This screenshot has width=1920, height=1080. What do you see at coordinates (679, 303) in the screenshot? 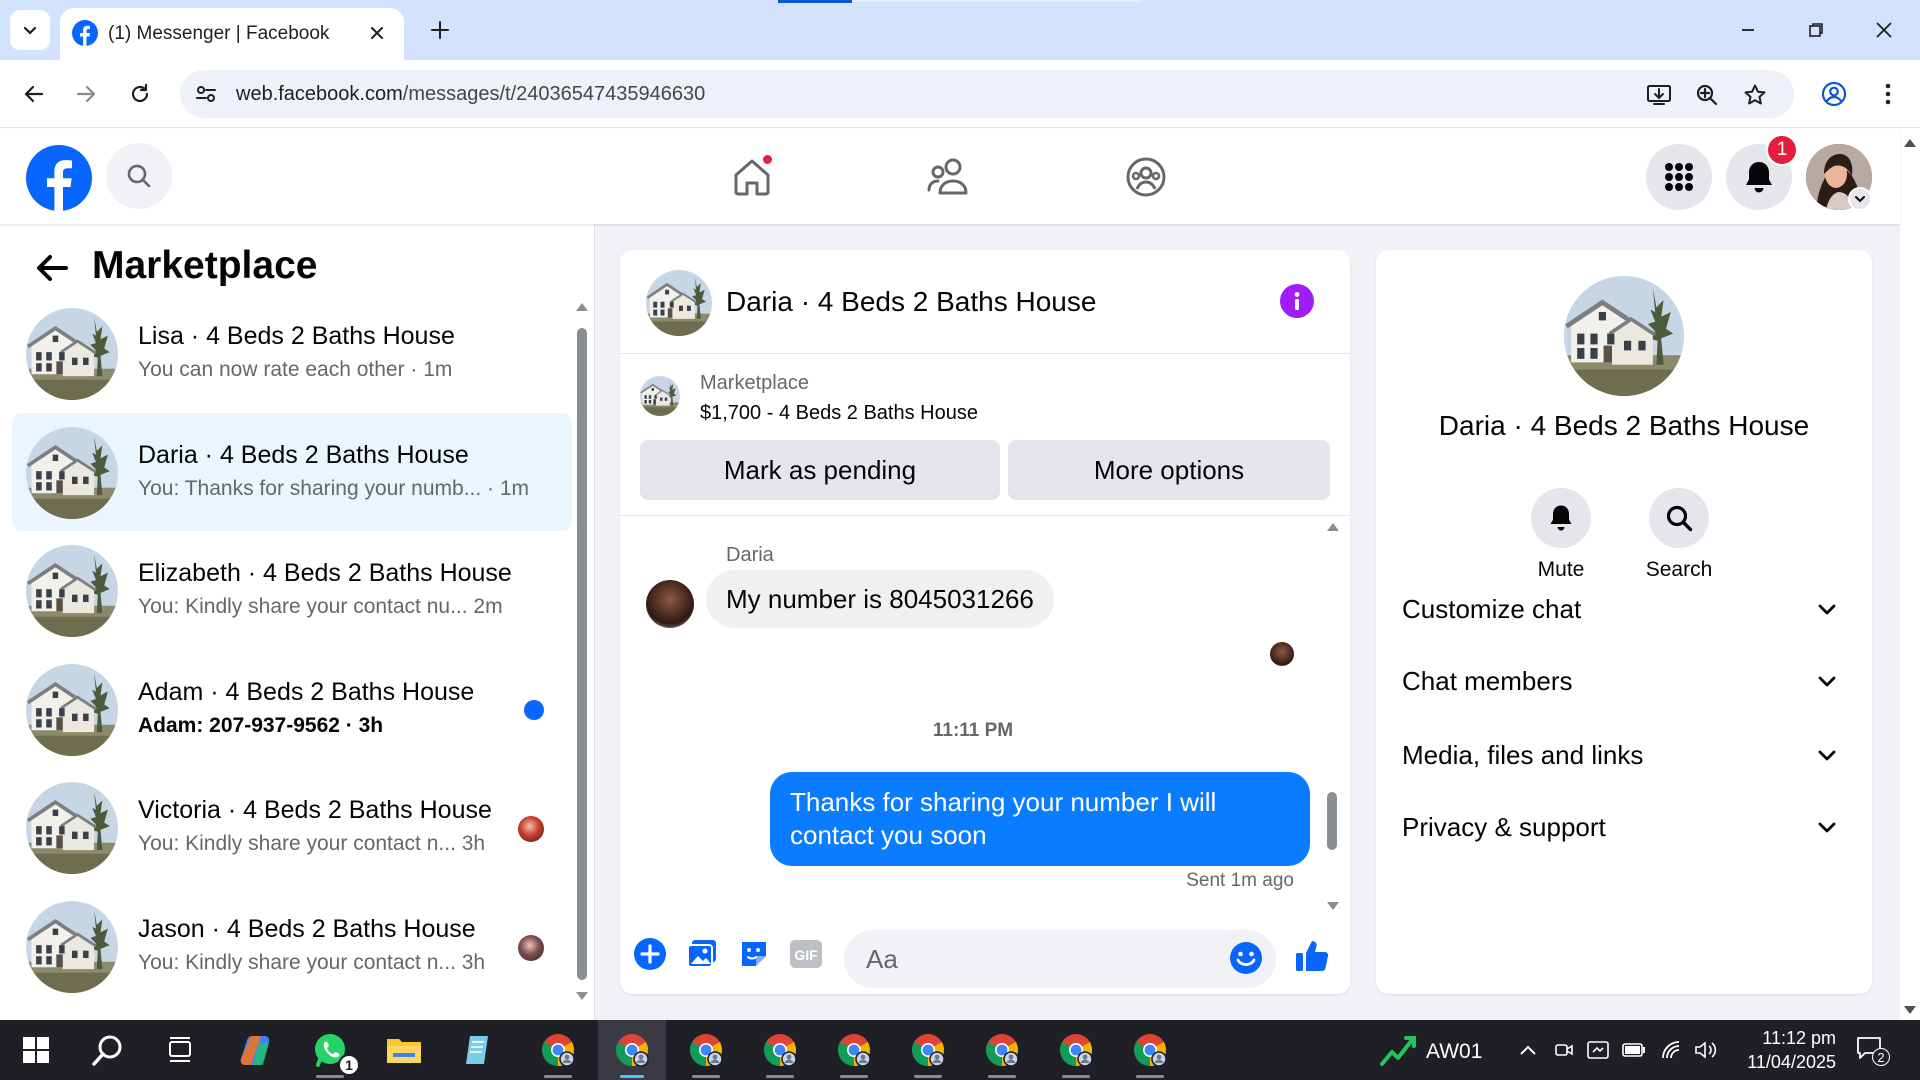
I see `chat-thumbnail` at bounding box center [679, 303].